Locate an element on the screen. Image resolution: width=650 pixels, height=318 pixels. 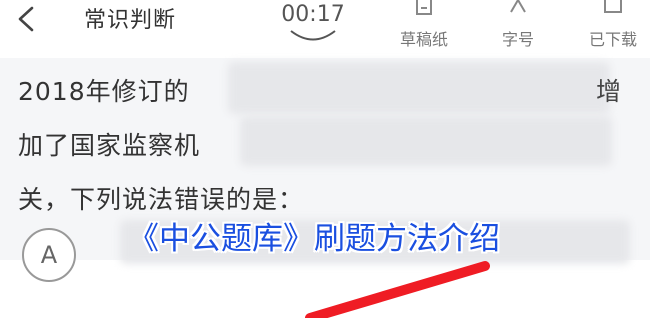
back-button is located at coordinates (27, 19).